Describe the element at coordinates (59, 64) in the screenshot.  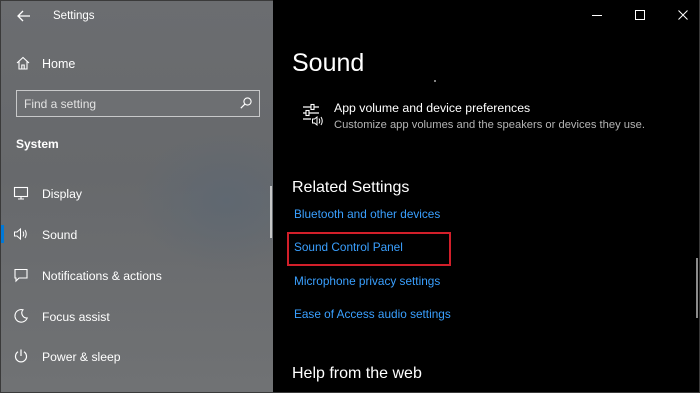
I see `home-label: Home` at that location.